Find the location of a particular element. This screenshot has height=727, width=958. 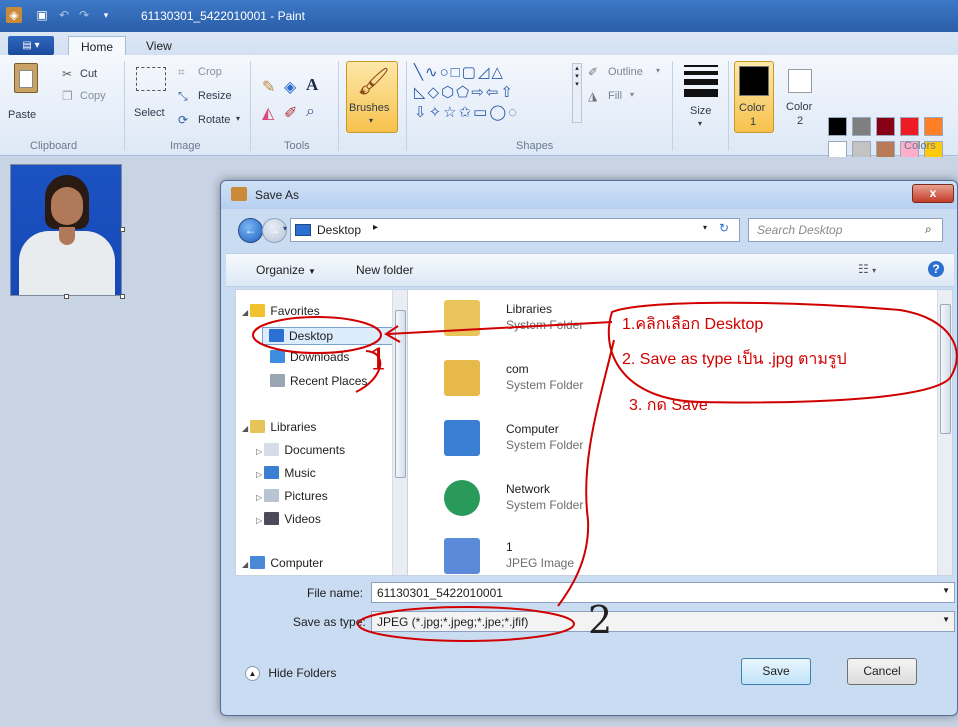

annotation-step1: 1.คลิกเลือก Desktop is located at coordinates (693, 324).